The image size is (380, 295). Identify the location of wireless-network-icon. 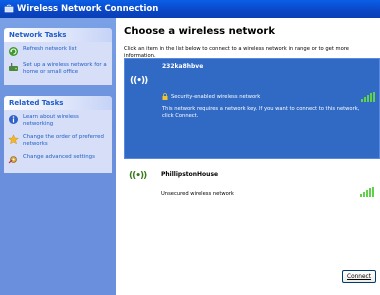
(9, 8).